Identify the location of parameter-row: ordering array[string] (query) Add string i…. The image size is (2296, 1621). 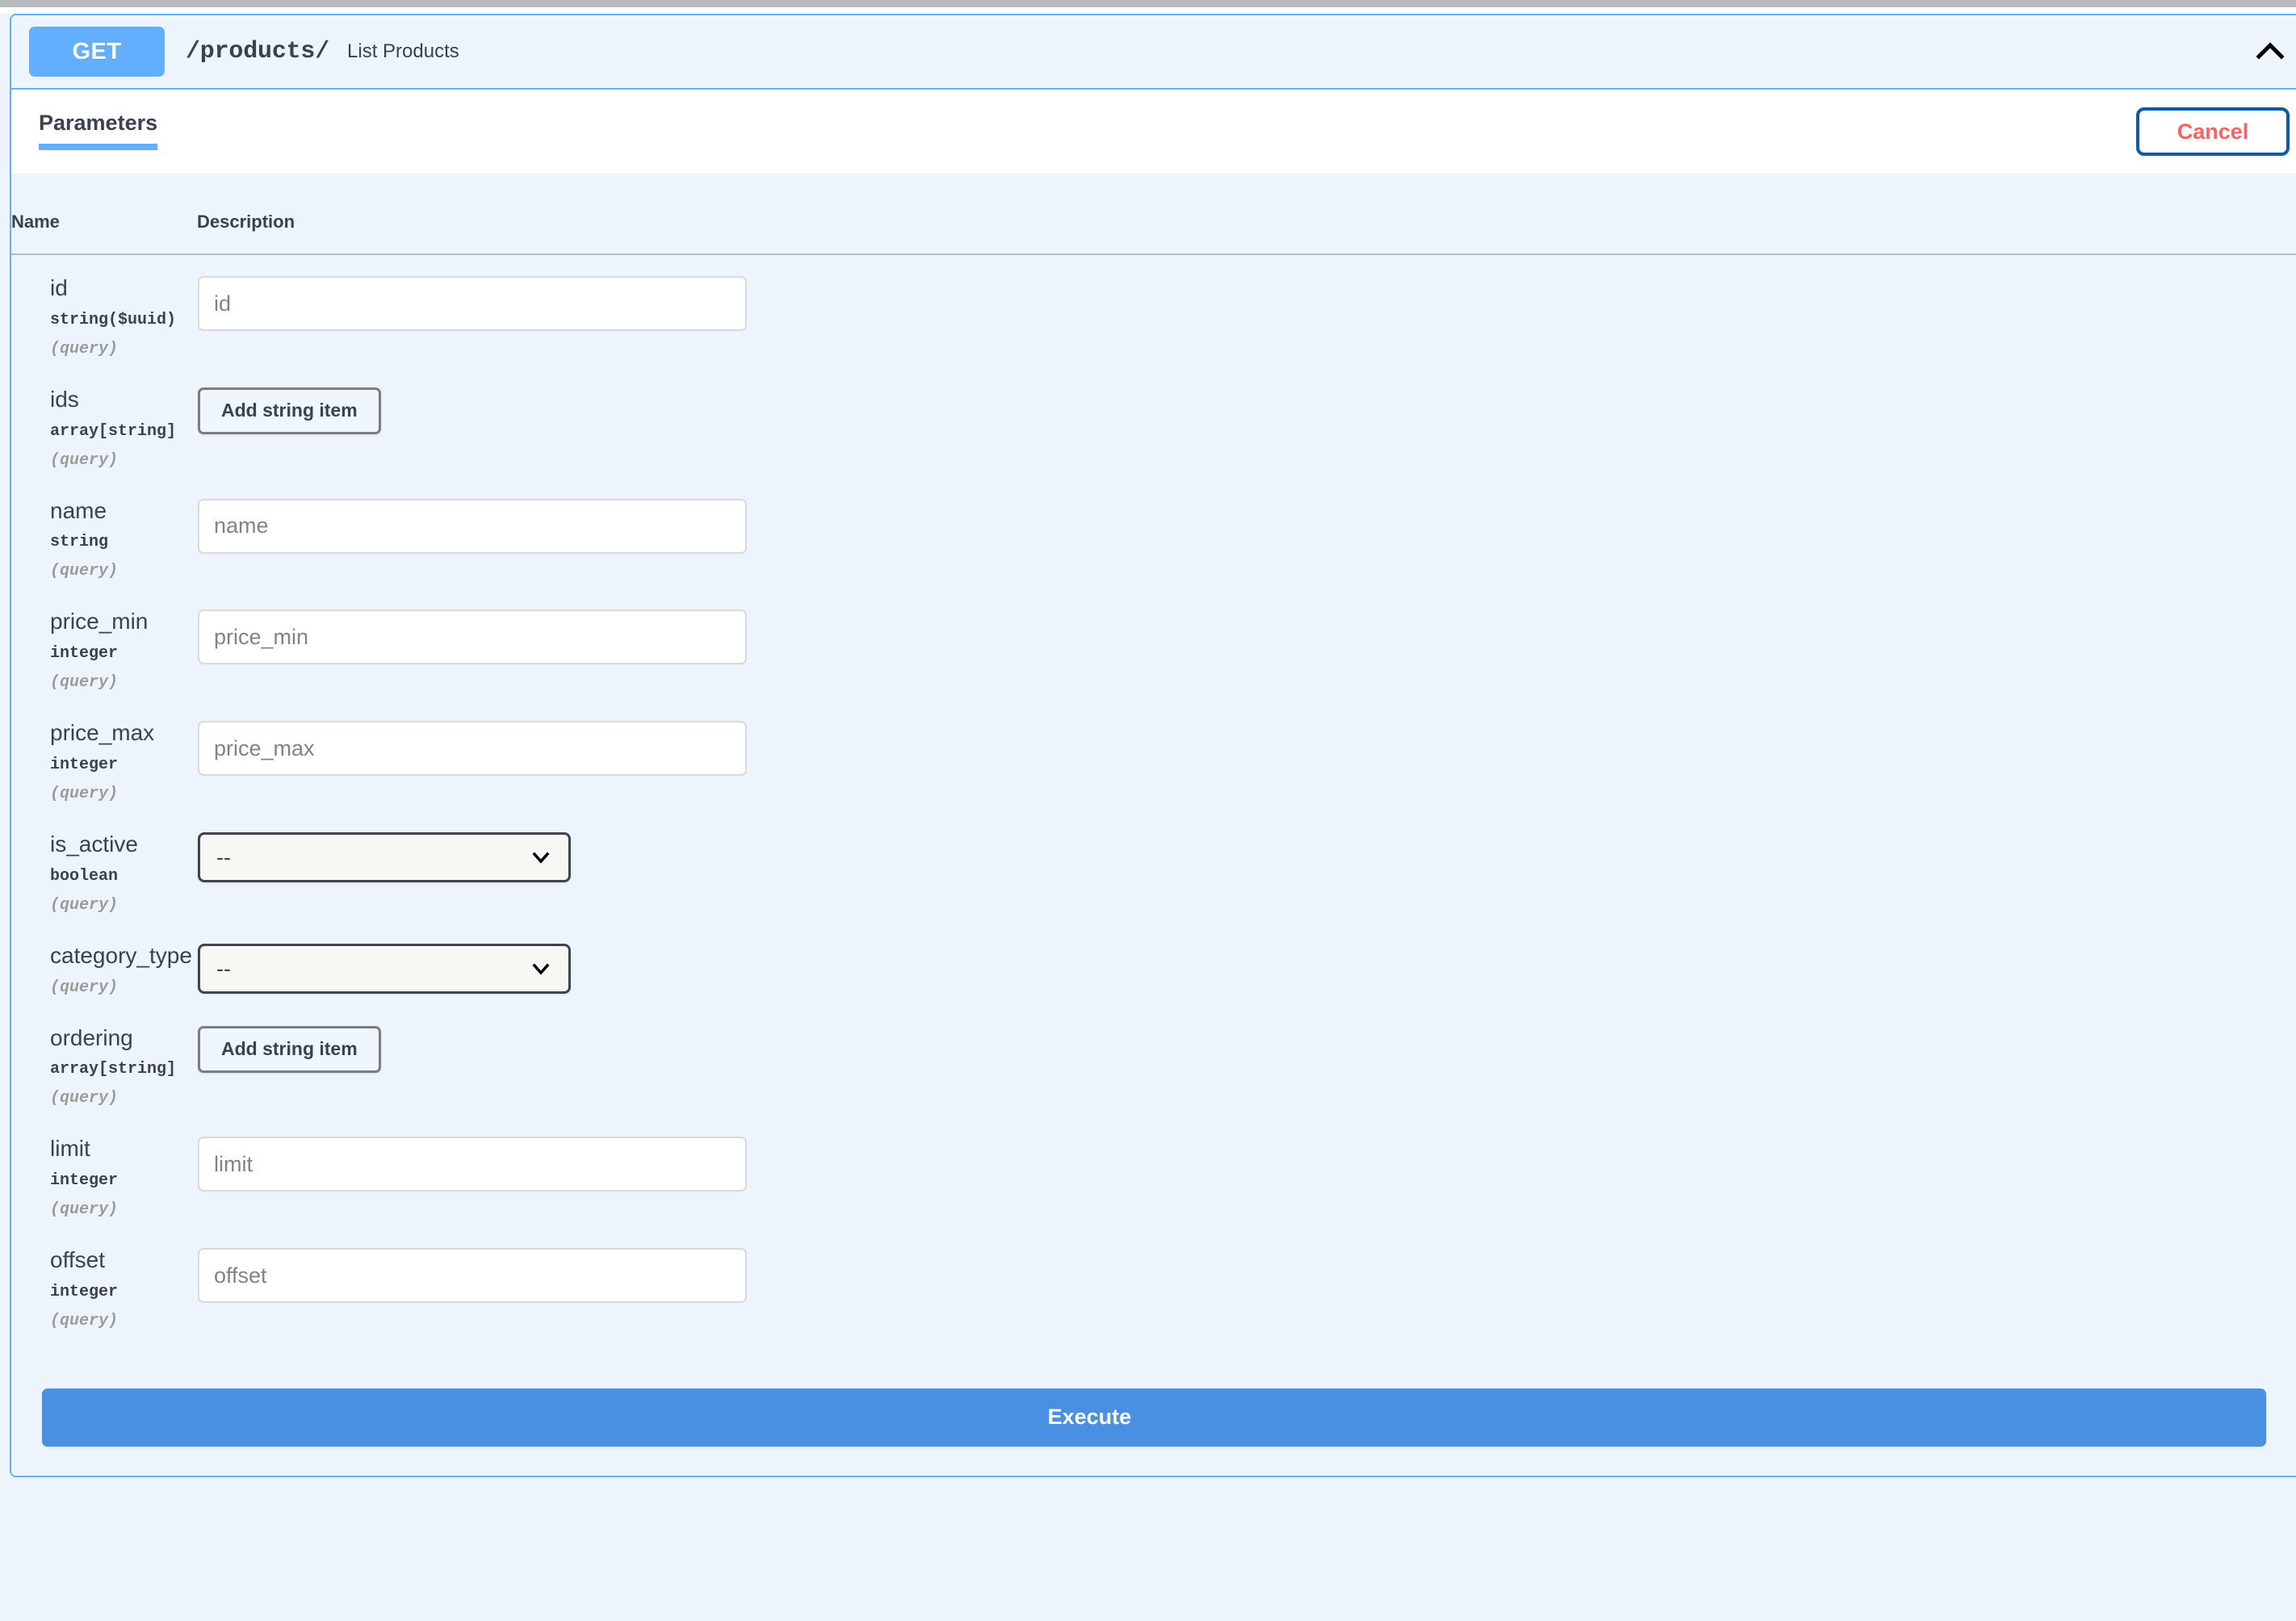
(1153, 1060).